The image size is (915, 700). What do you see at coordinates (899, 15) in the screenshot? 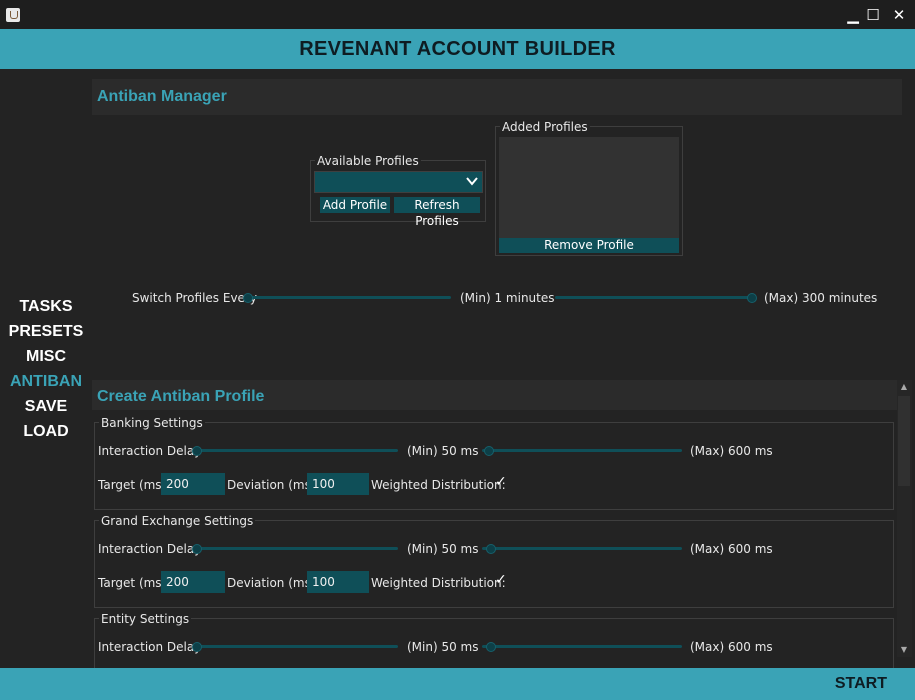
I see `close-button: ✕` at bounding box center [899, 15].